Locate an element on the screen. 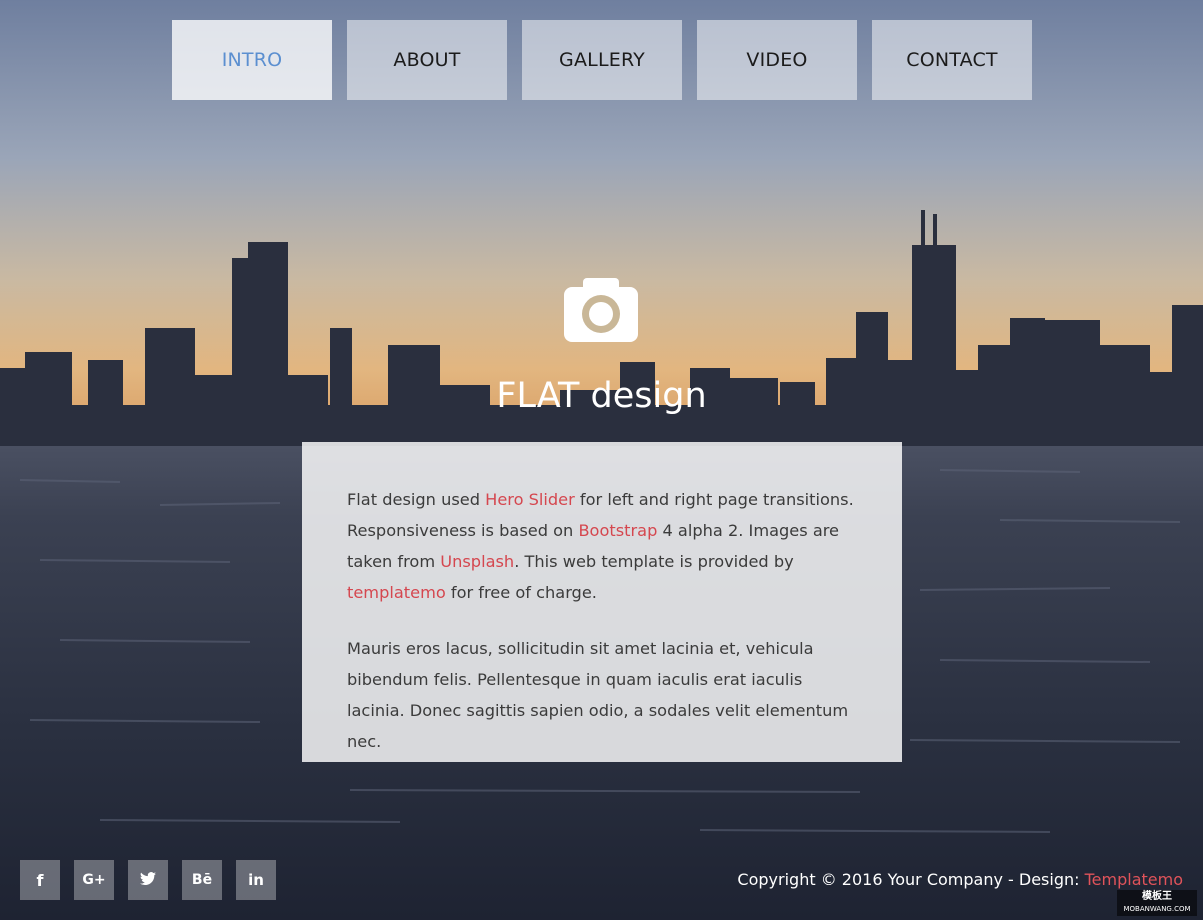 This screenshot has height=920, width=1203. nav-intro: INTRO is located at coordinates (252, 60).